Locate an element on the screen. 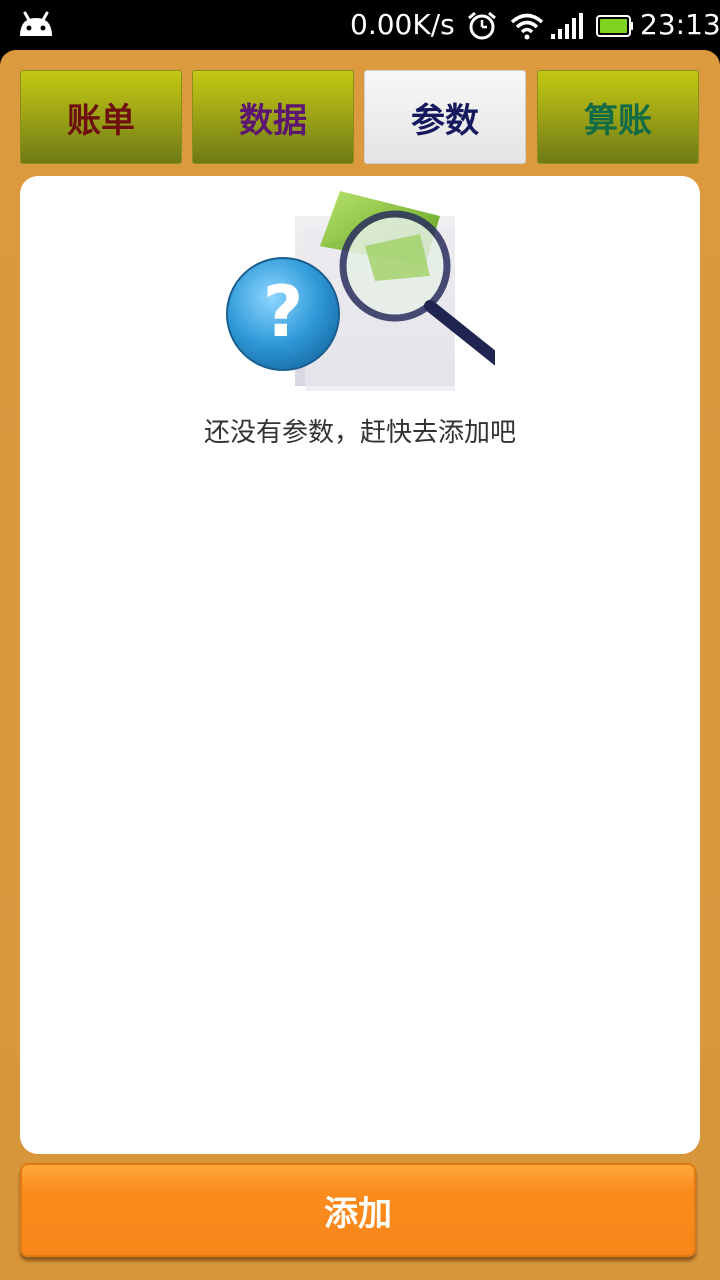  android-icon is located at coordinates (36, 23).